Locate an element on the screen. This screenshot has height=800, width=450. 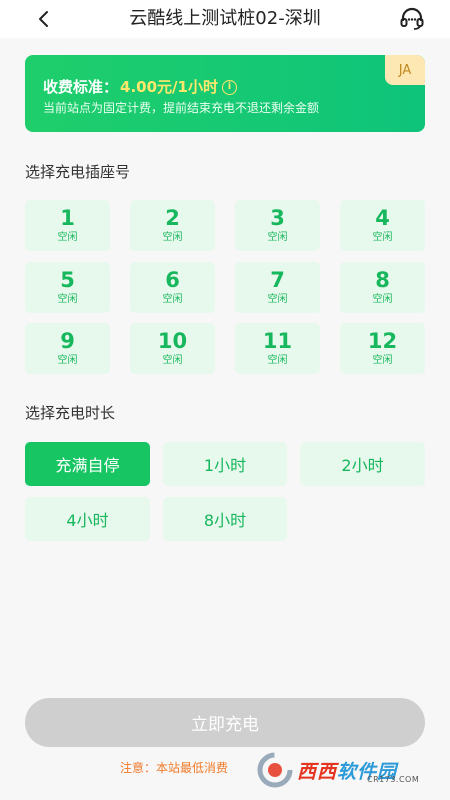
pricing-label: 收费标准： is located at coordinates (81, 87).